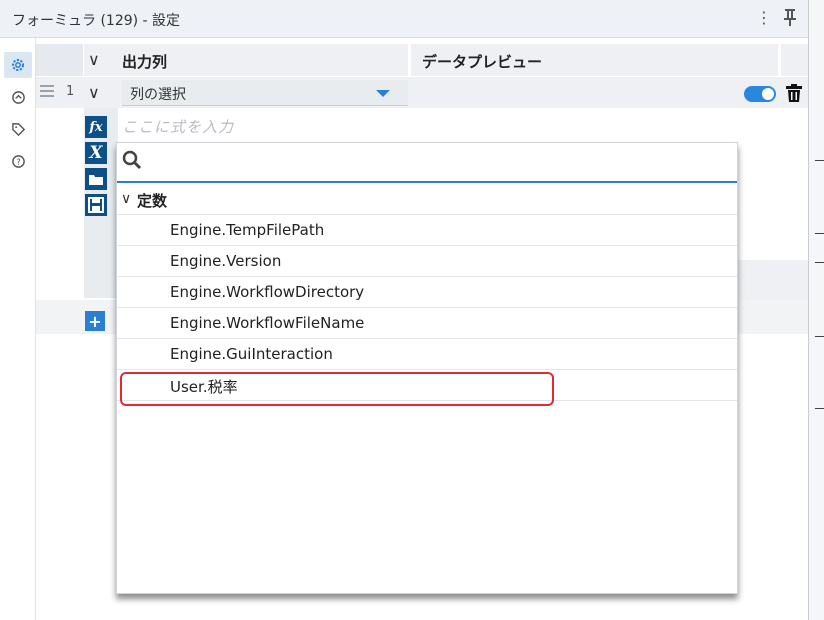 The image size is (824, 620). What do you see at coordinates (247, 230) in the screenshot?
I see `list-item-label: Engine.TempFilePath` at bounding box center [247, 230].